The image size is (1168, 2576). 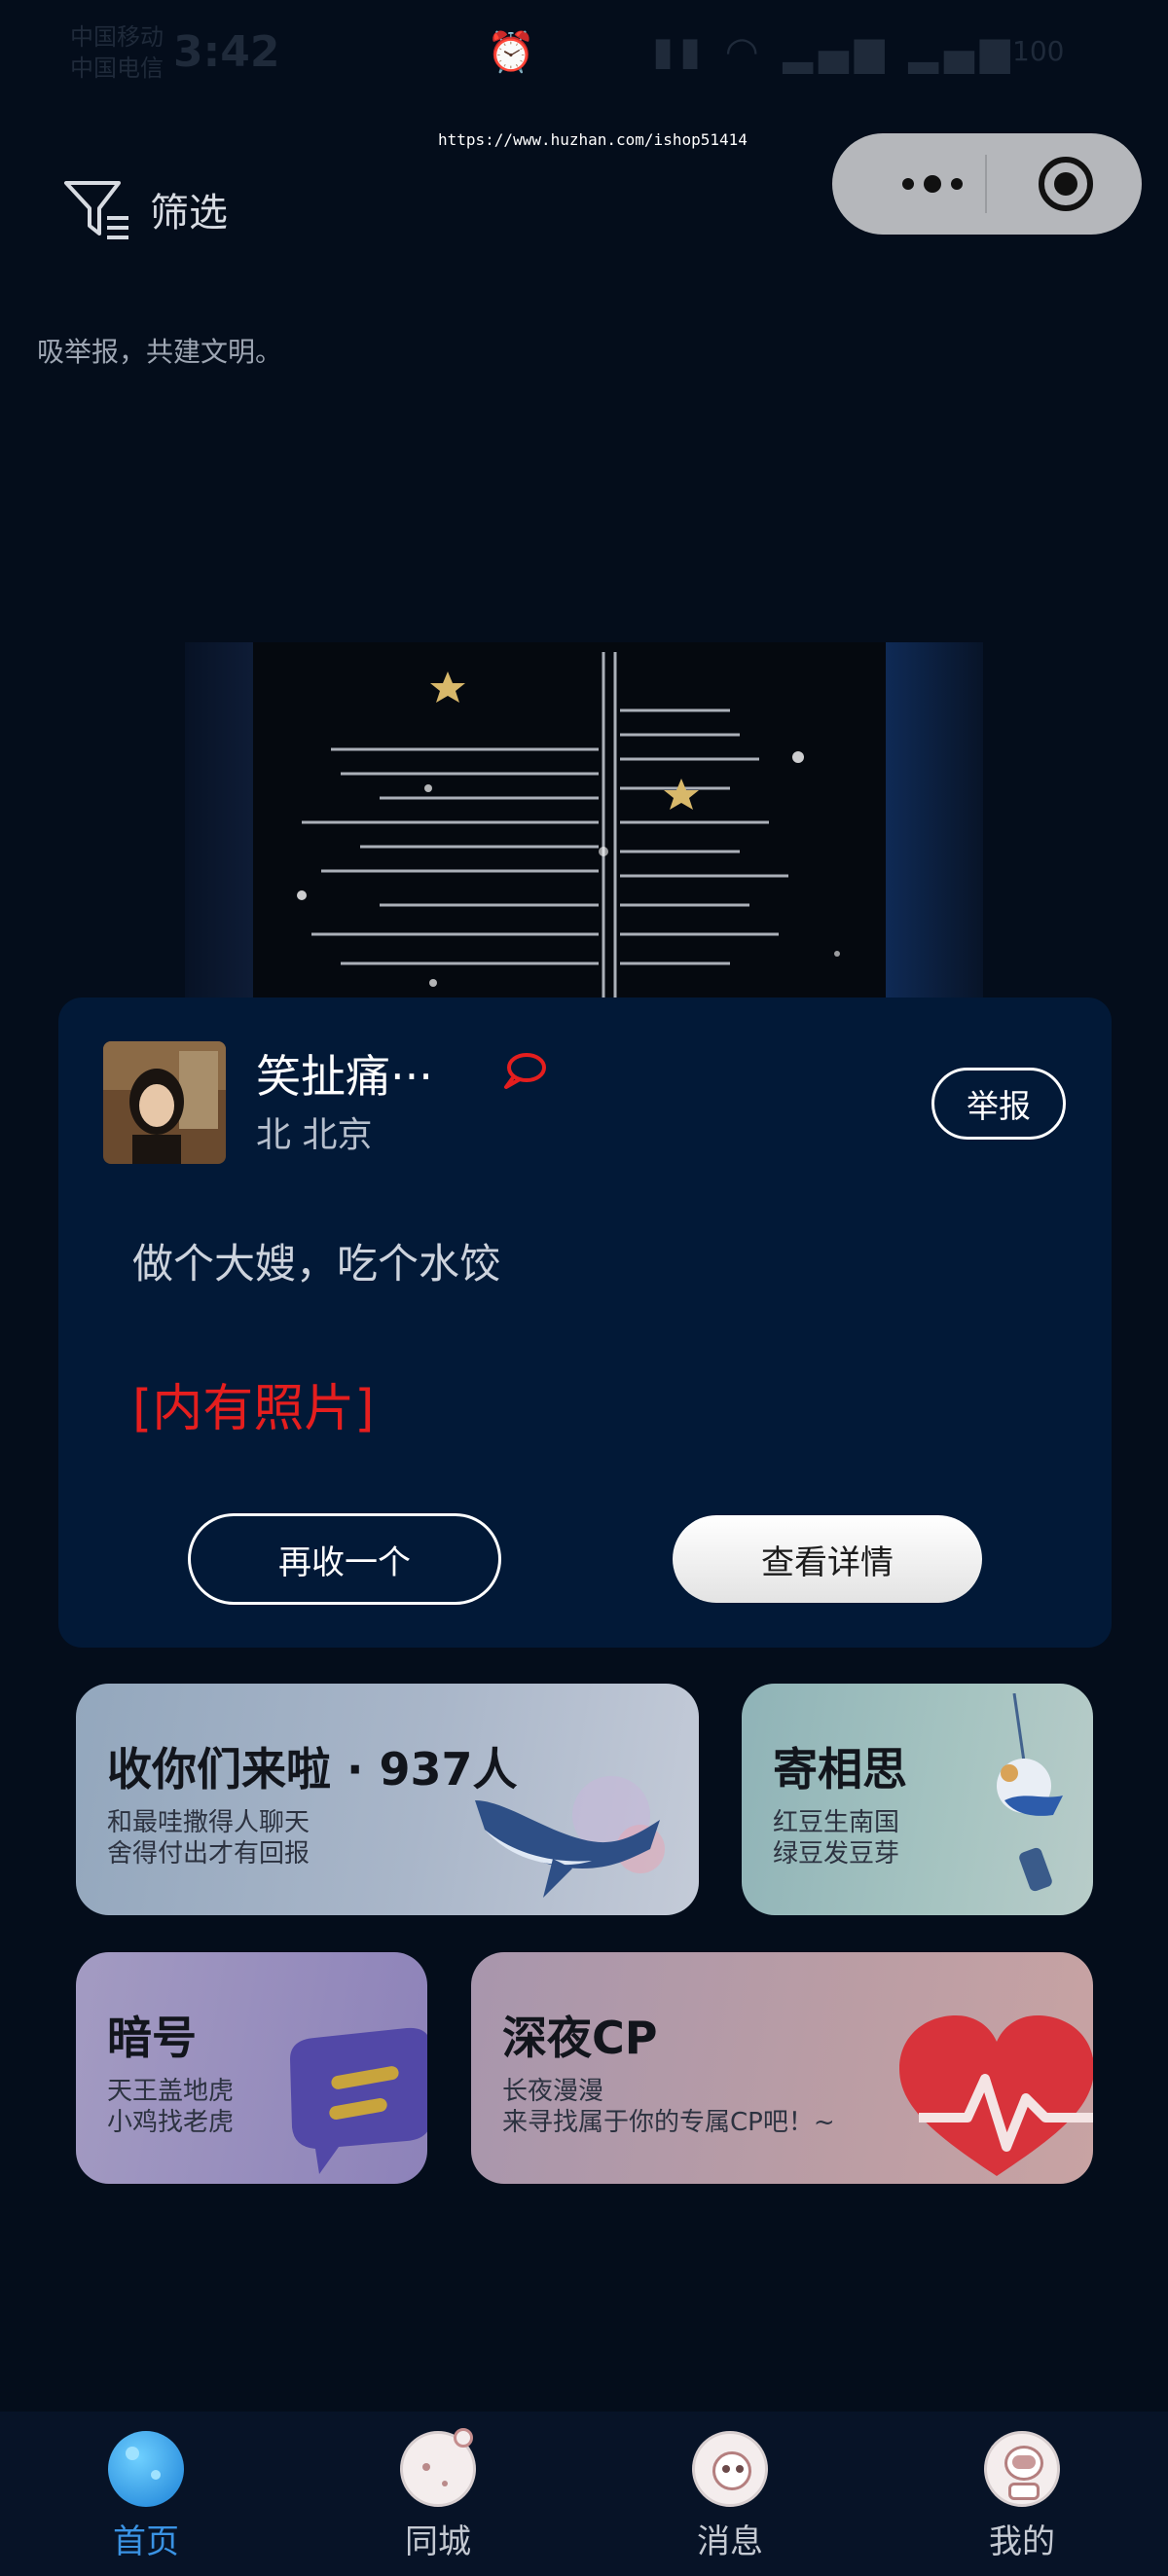 I want to click on post-location: 北 北京, so click(x=314, y=1135).